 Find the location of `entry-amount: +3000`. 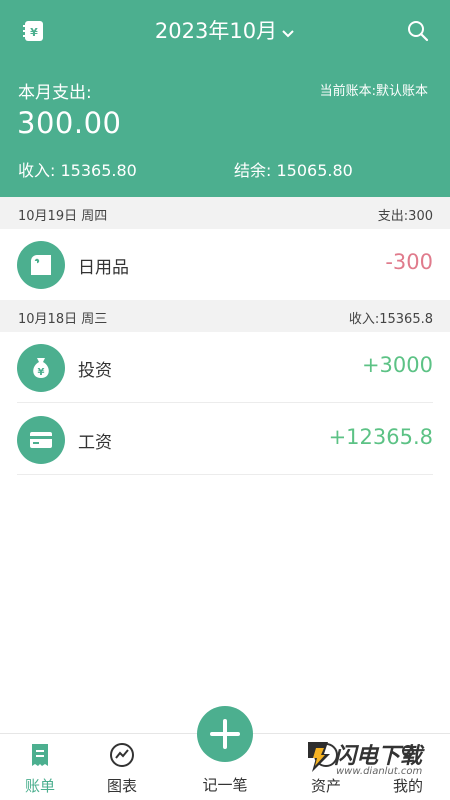

entry-amount: +3000 is located at coordinates (397, 365).